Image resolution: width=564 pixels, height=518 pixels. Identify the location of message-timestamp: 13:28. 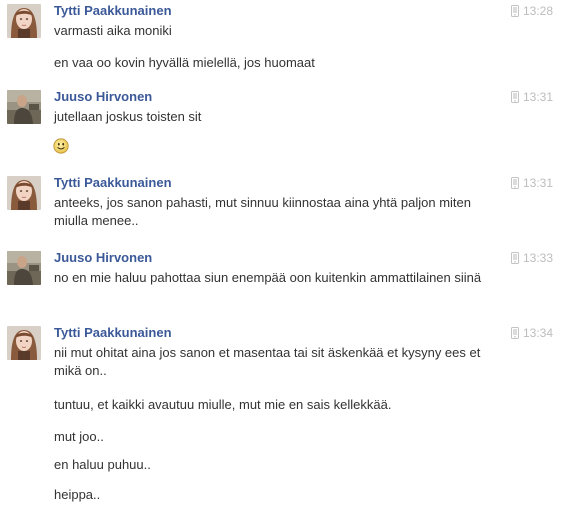
(531, 11).